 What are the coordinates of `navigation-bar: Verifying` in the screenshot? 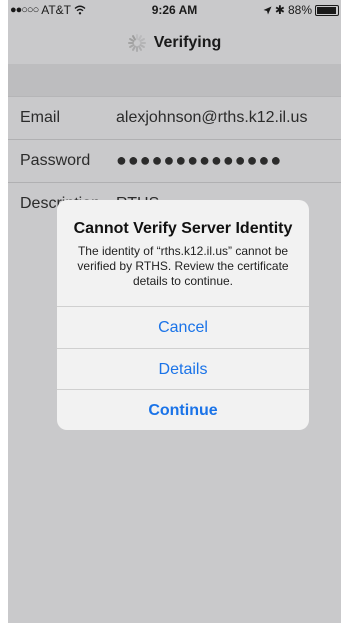 It's located at (174, 42).